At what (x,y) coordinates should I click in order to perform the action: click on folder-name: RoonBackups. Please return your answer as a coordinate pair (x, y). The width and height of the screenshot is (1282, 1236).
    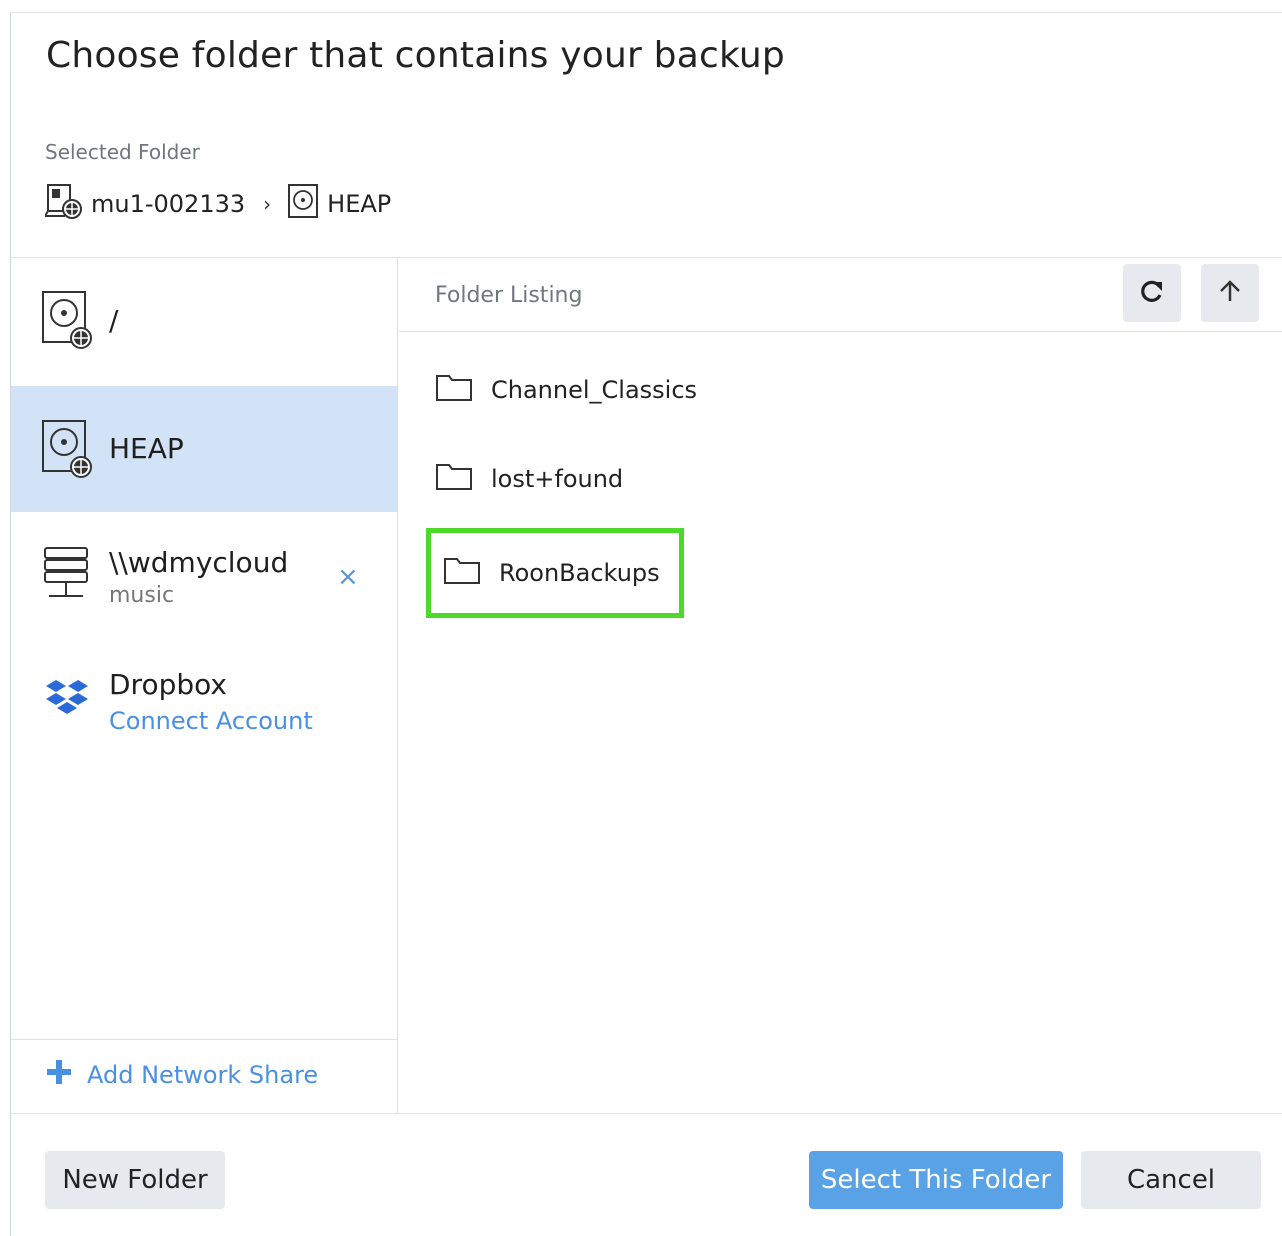
    Looking at the image, I should click on (579, 573).